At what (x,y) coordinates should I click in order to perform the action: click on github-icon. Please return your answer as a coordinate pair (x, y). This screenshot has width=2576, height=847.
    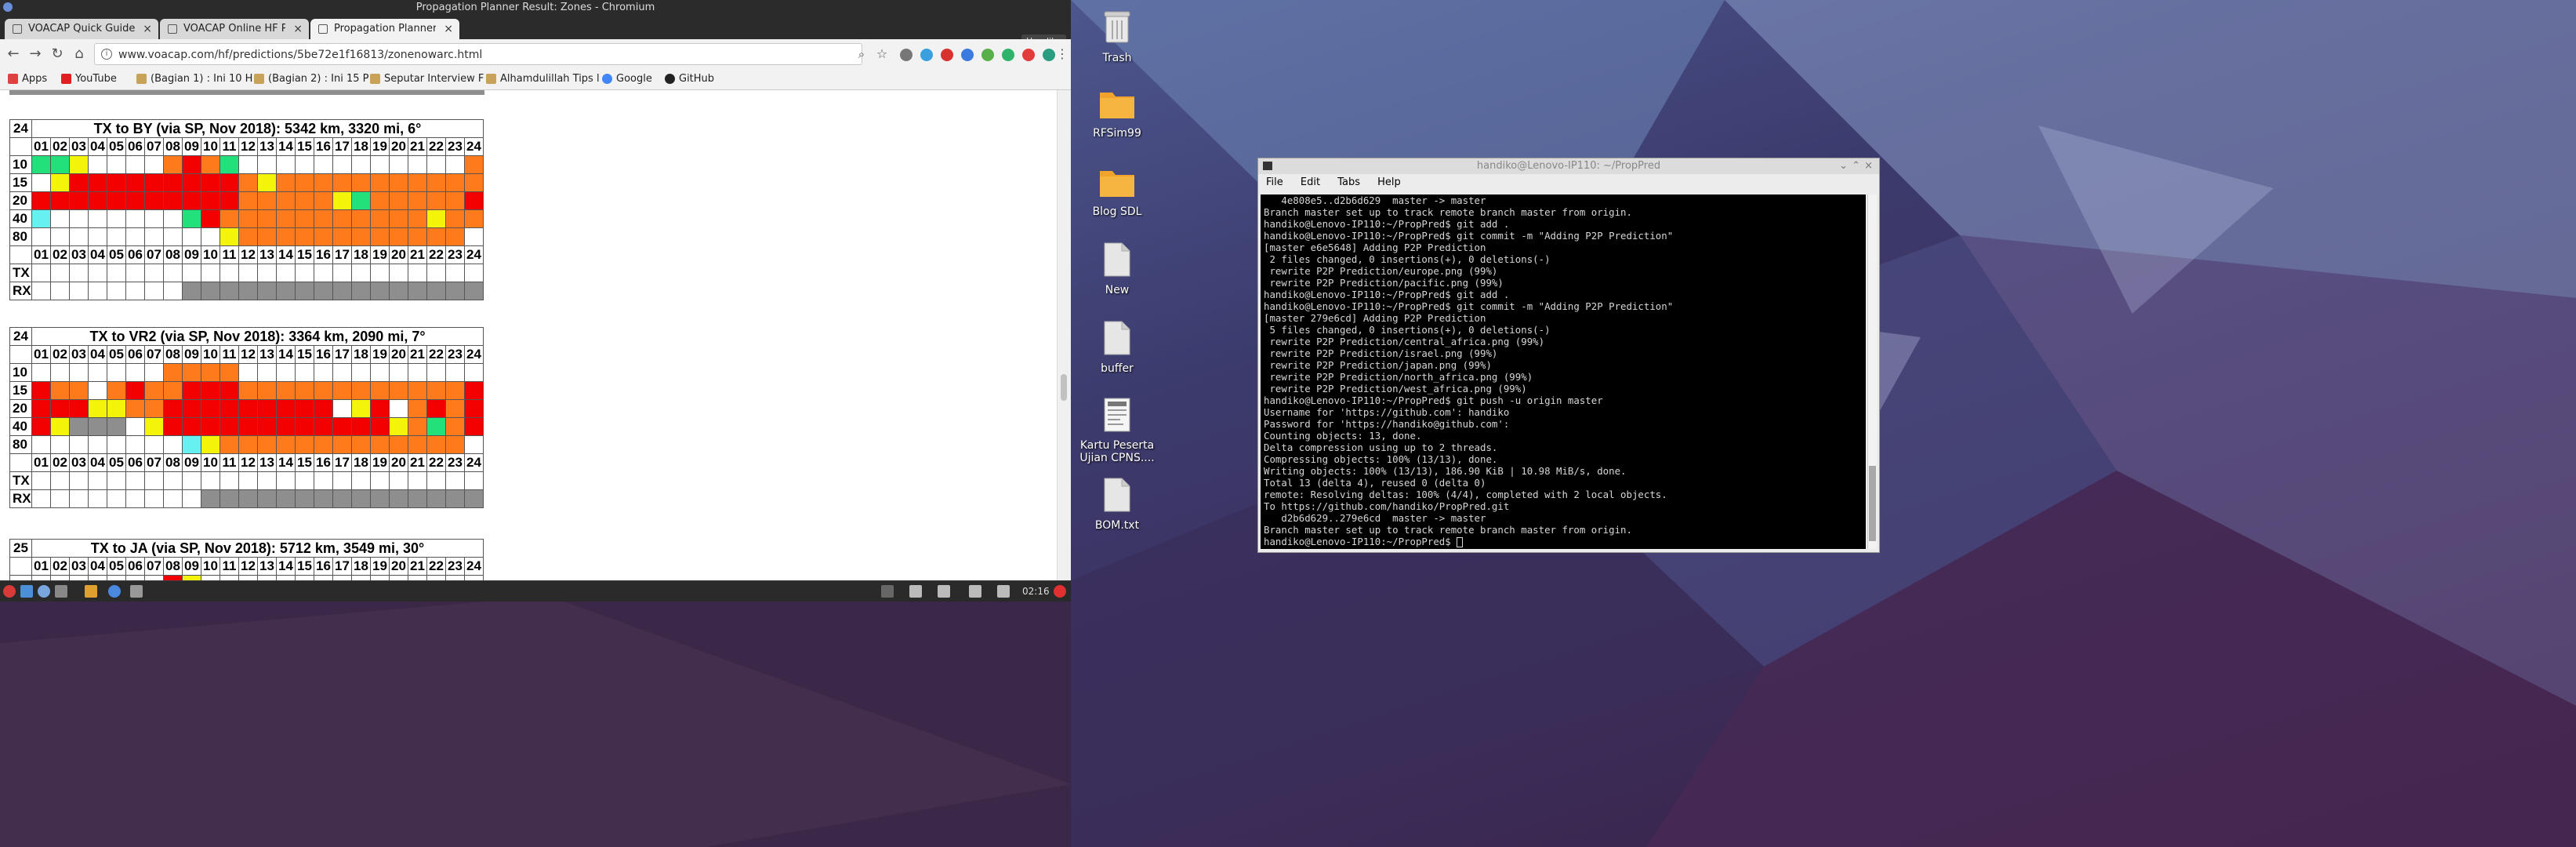
    Looking at the image, I should click on (670, 79).